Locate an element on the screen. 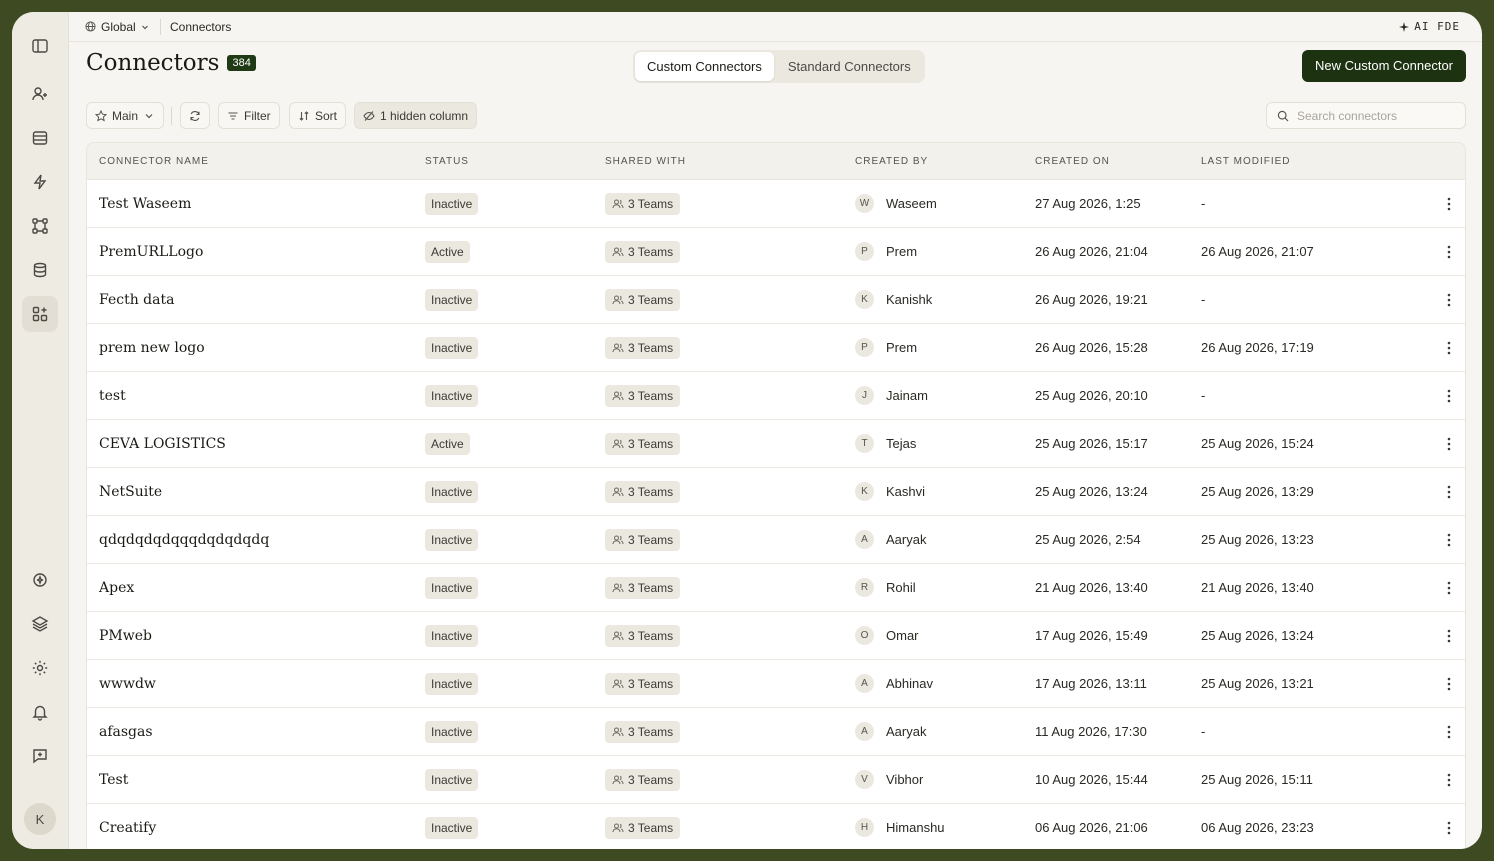 This screenshot has height=861, width=1494. last-modified-cell: 21 Aug 2026, 13:40 is located at coordinates (1257, 587).